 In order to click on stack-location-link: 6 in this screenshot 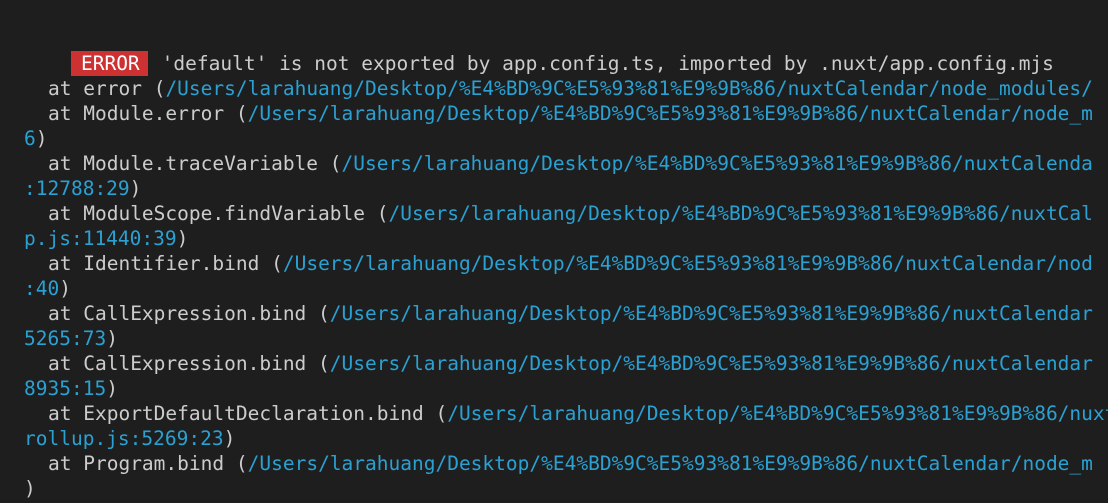, I will do `click(30, 138)`.